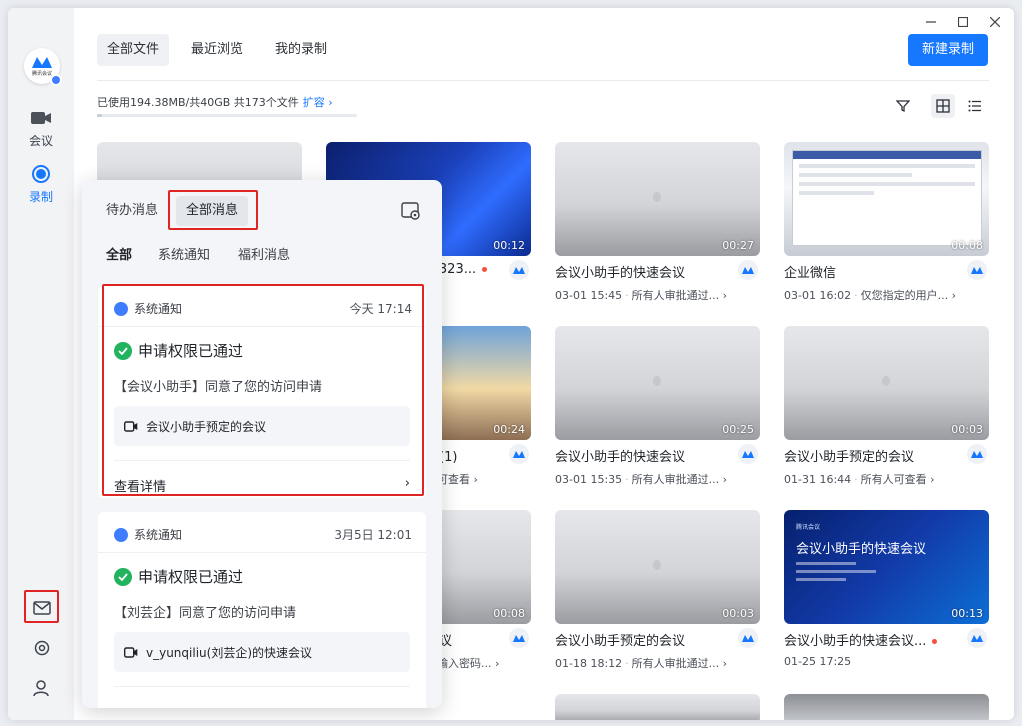 The image size is (1022, 726). I want to click on promo-title: 会议小助手的快速会议, so click(861, 549).